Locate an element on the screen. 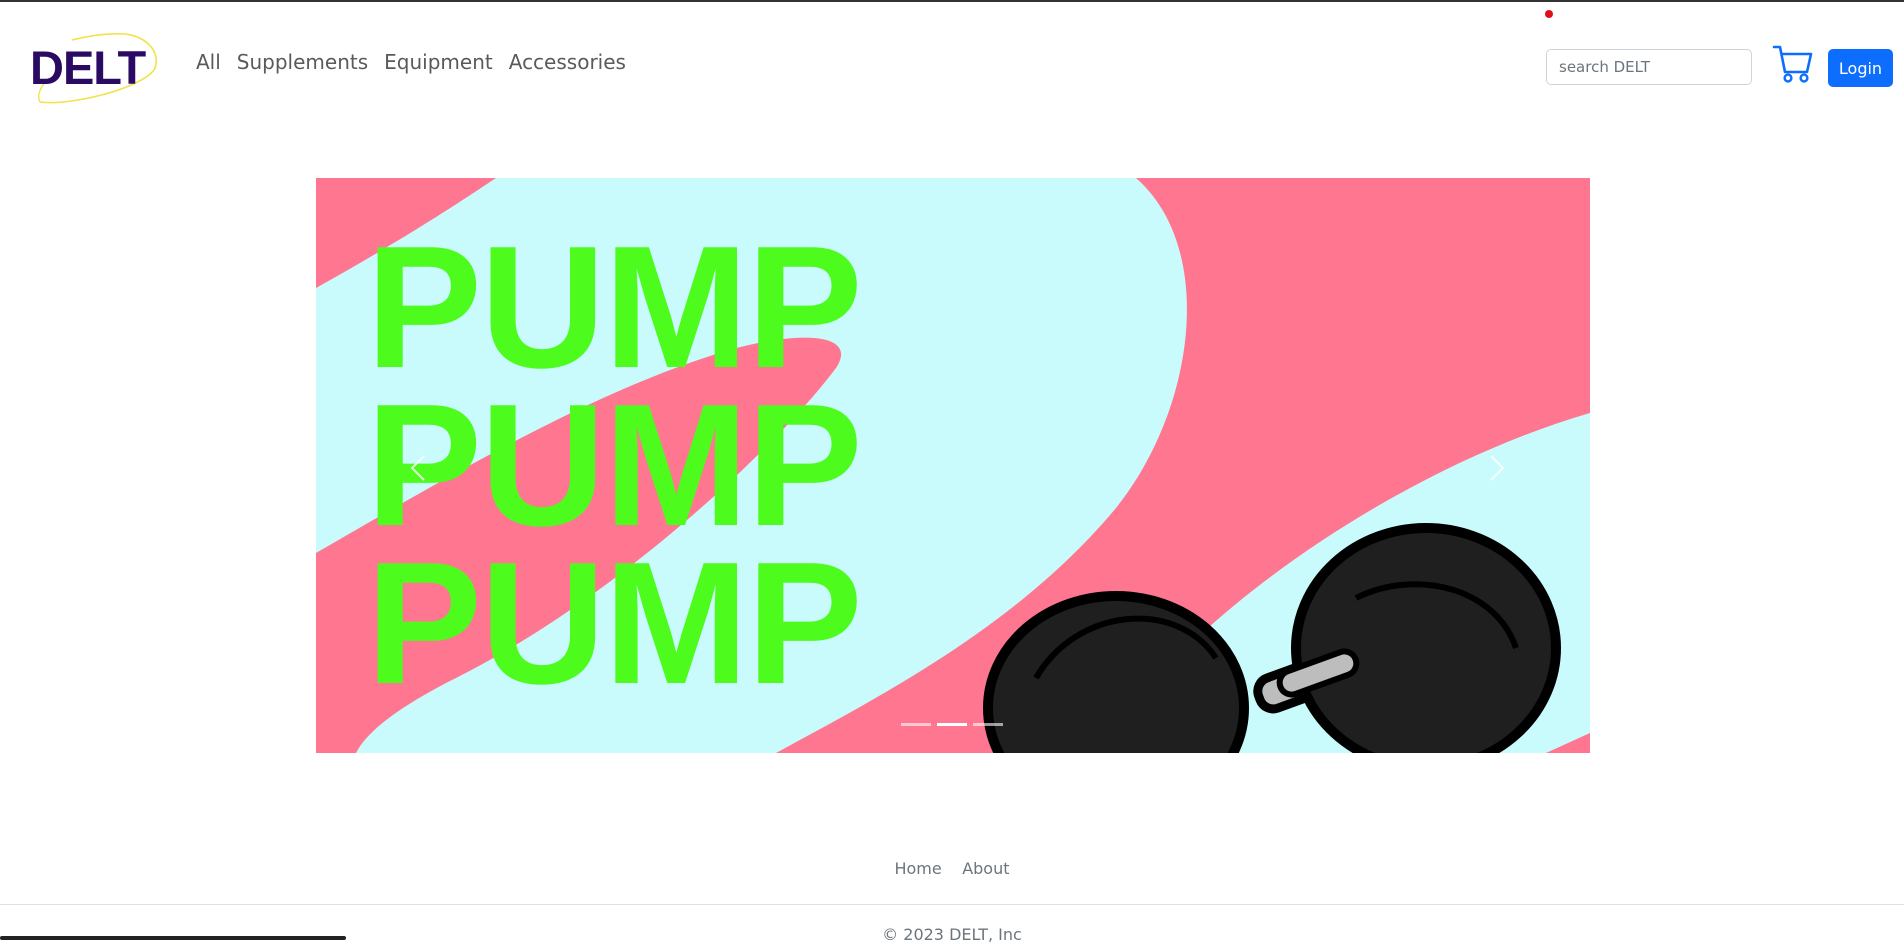 This screenshot has height=944, width=1904. copyright-text: © 2023 DELT, Inc is located at coordinates (952, 934).